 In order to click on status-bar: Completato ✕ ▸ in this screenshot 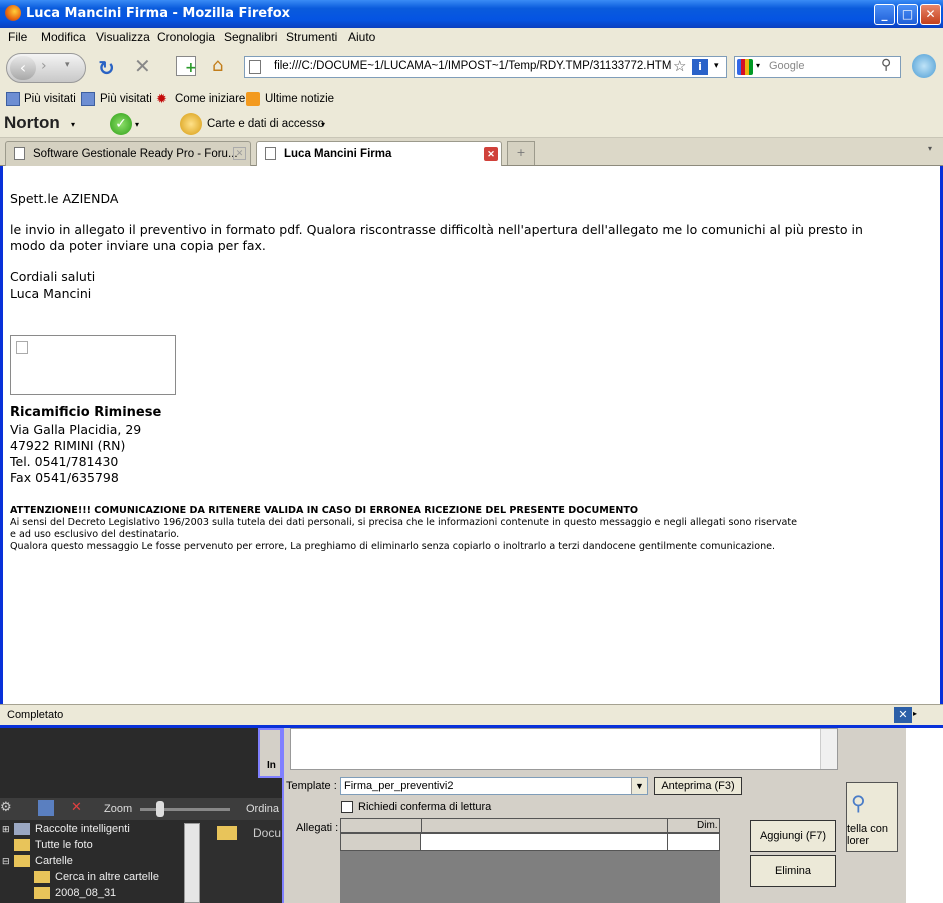, I will do `click(471, 714)`.